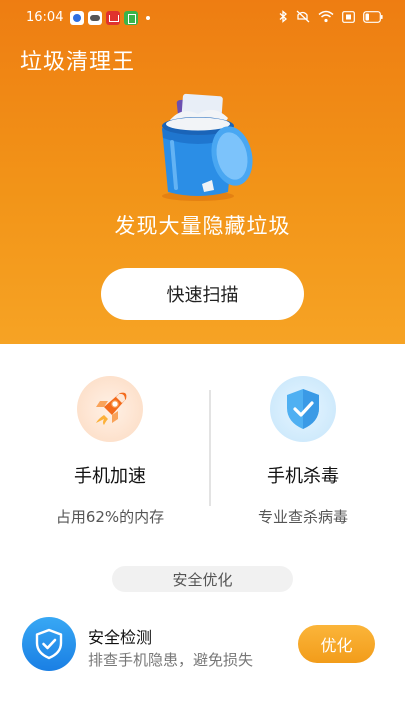 This screenshot has width=405, height=720. Describe the element at coordinates (326, 16) in the screenshot. I see `wifi-icon` at that location.